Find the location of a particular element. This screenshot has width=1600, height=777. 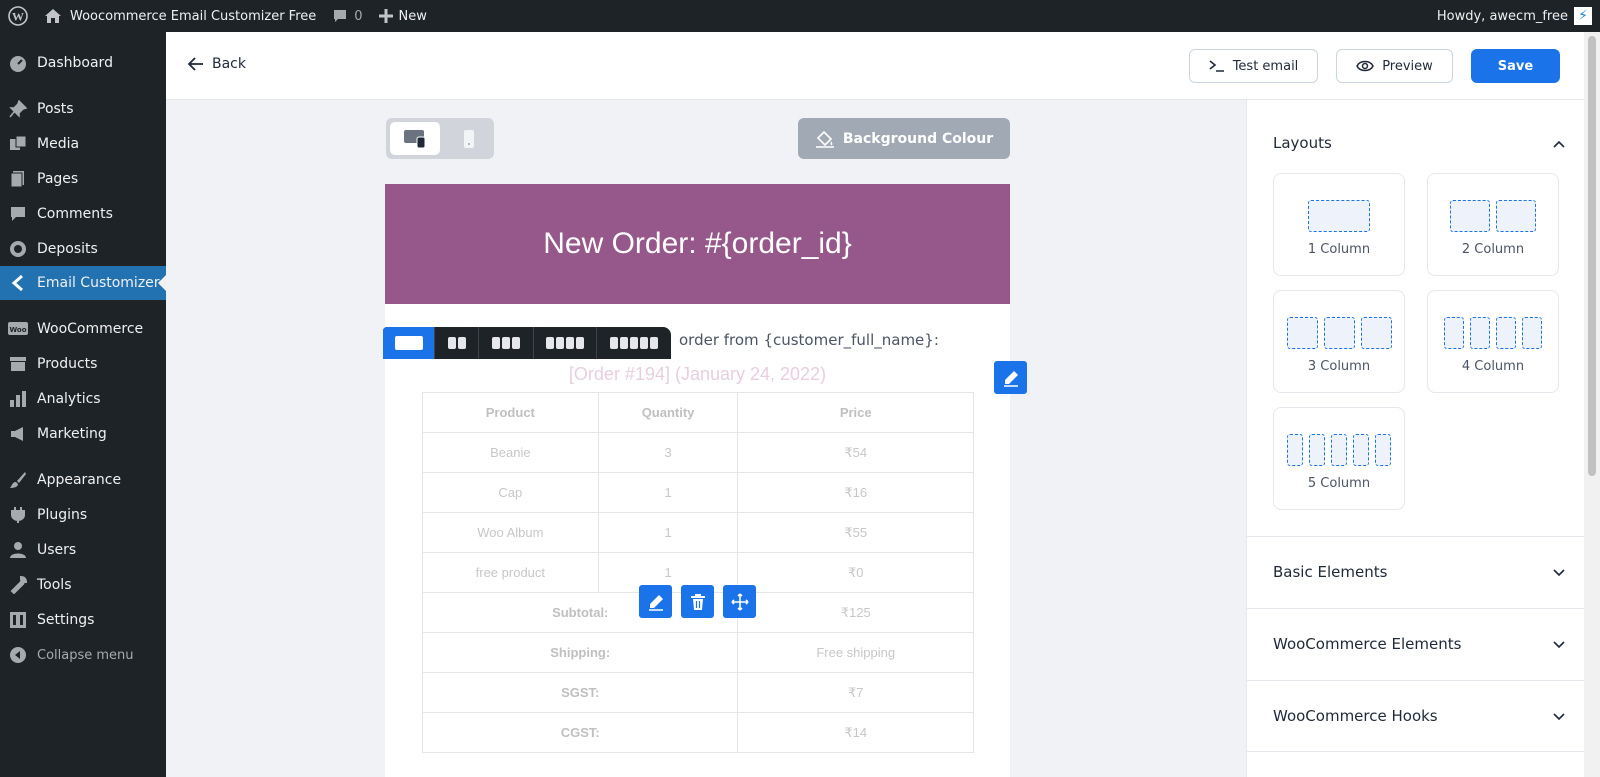

sidebar-item-media: Media is located at coordinates (83, 144).